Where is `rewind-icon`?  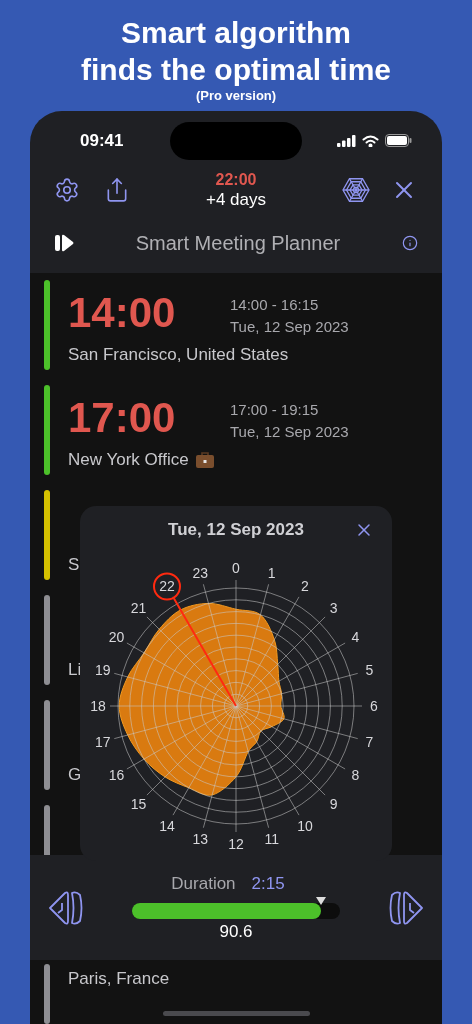 rewind-icon is located at coordinates (66, 907).